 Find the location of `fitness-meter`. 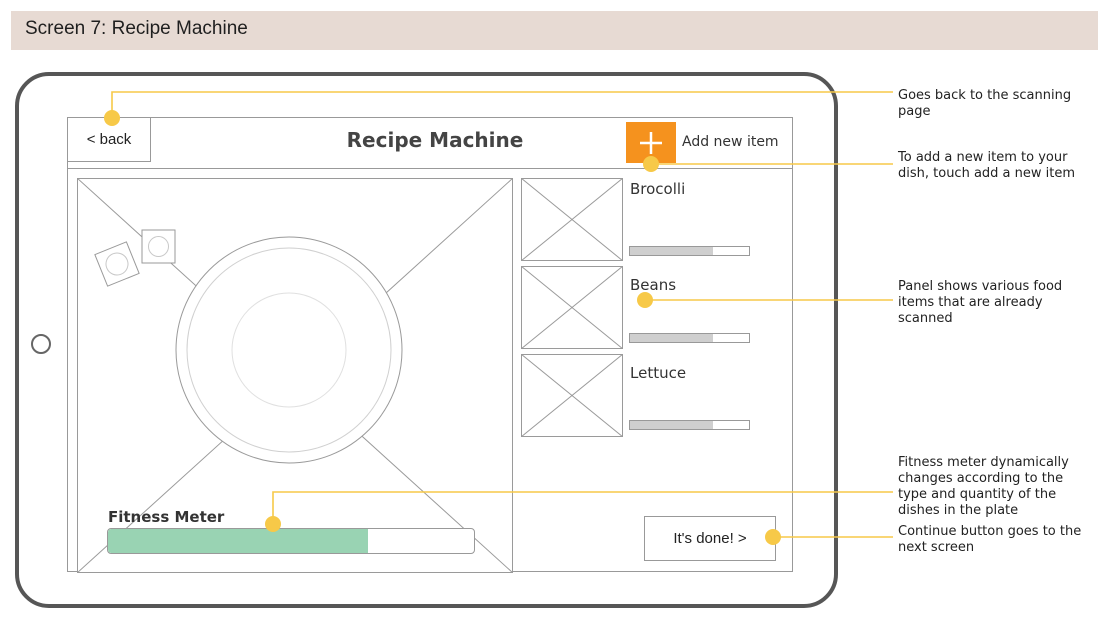

fitness-meter is located at coordinates (291, 541).